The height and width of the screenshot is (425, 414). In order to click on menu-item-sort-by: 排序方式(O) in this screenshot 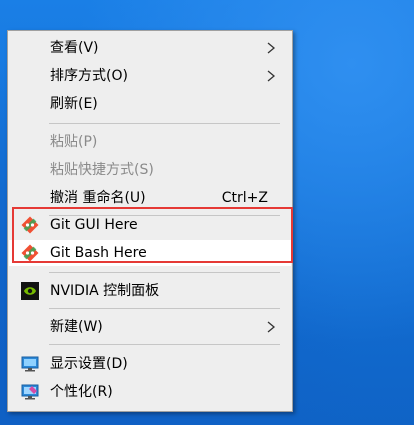, I will do `click(150, 76)`.